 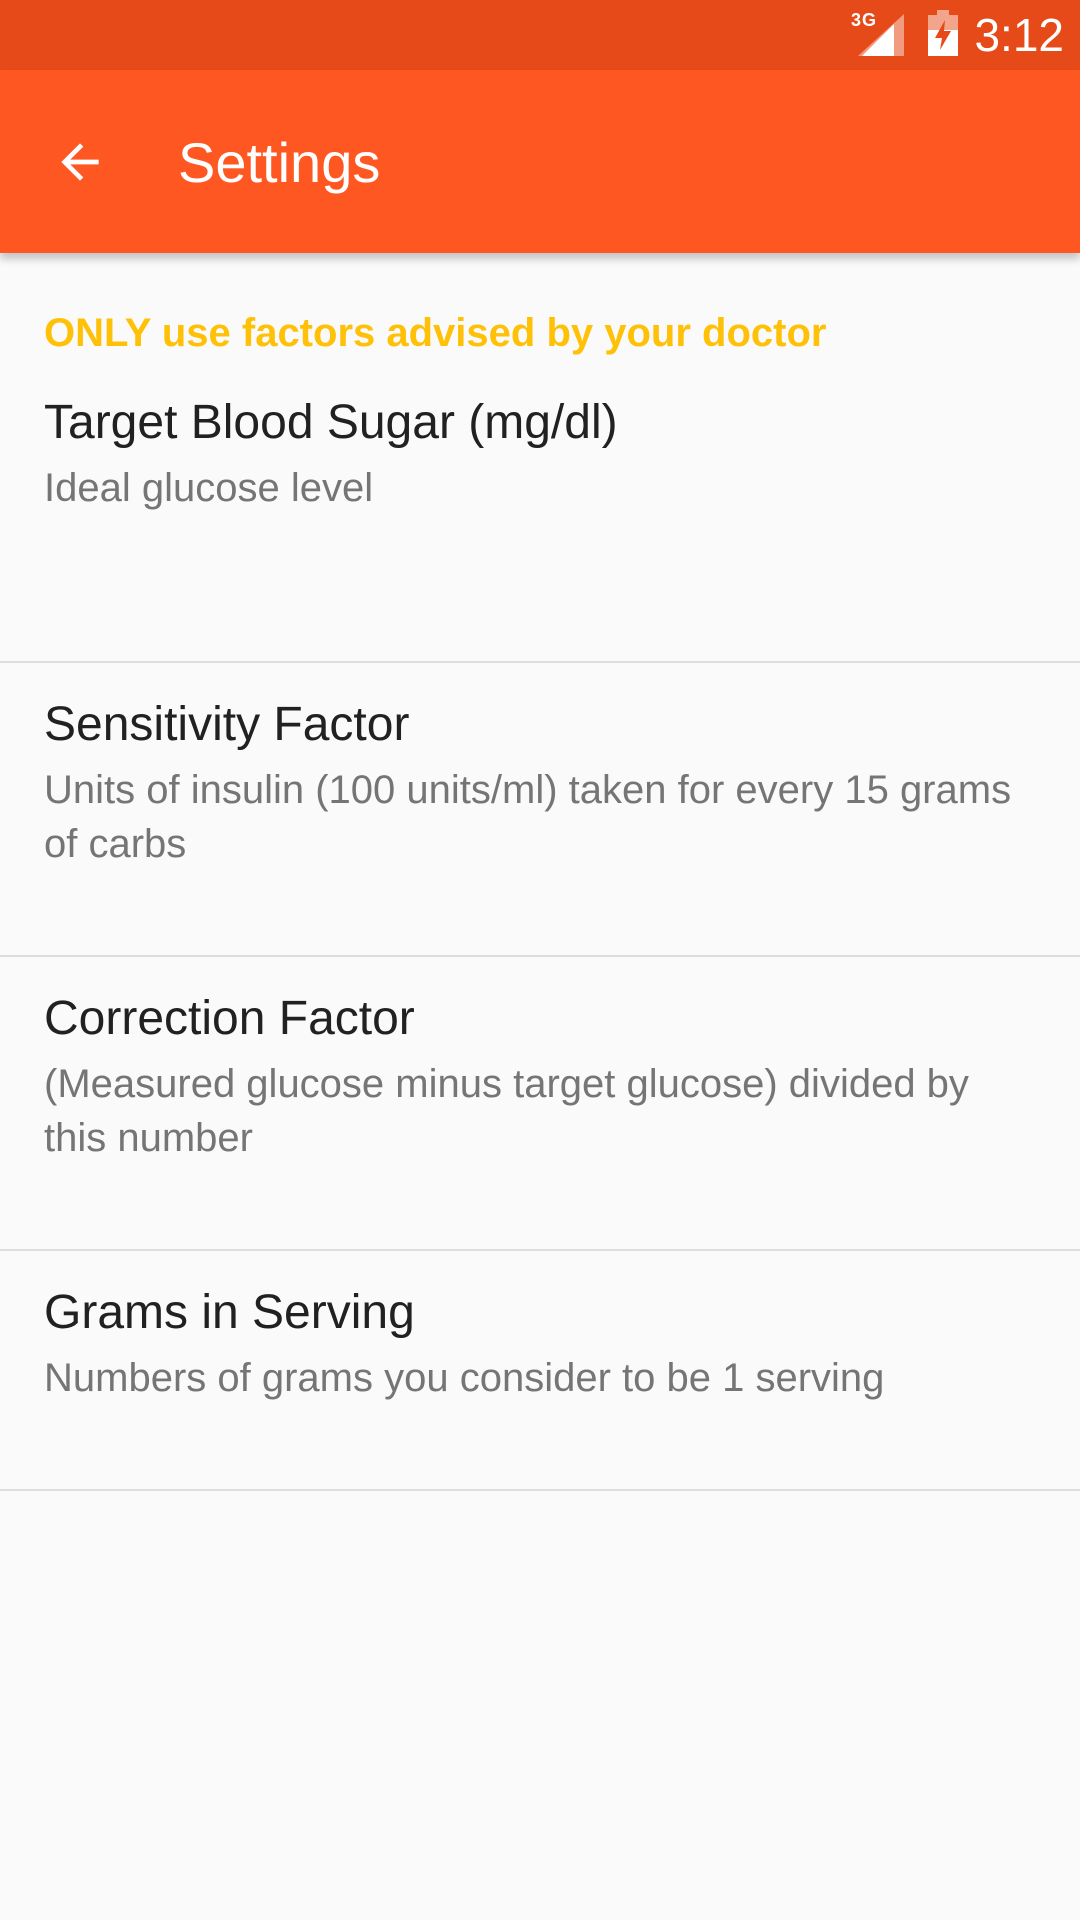 I want to click on back-button, so click(x=80, y=162).